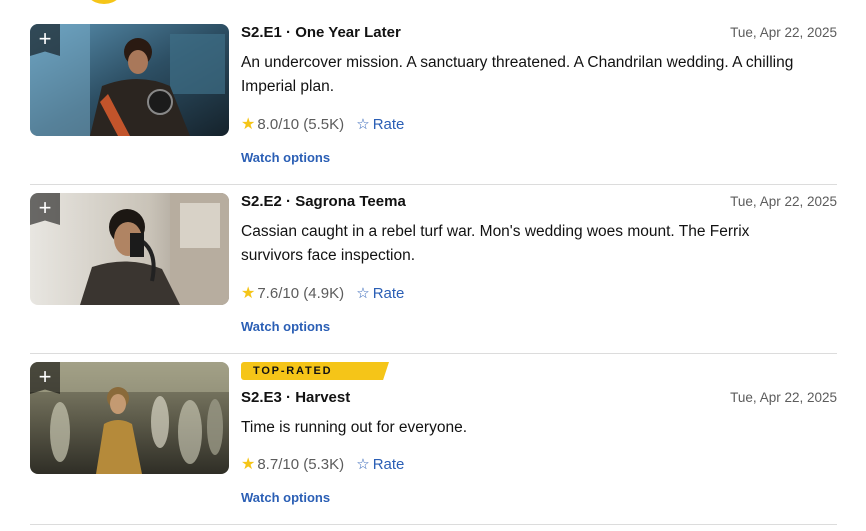 The image size is (866, 531). I want to click on vote-count: (4.9K), so click(324, 293).